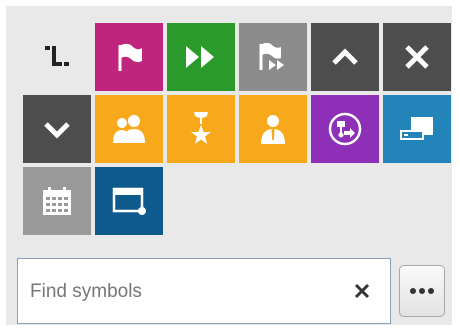 This screenshot has width=460, height=329. I want to click on chevron-down-icon, so click(57, 129).